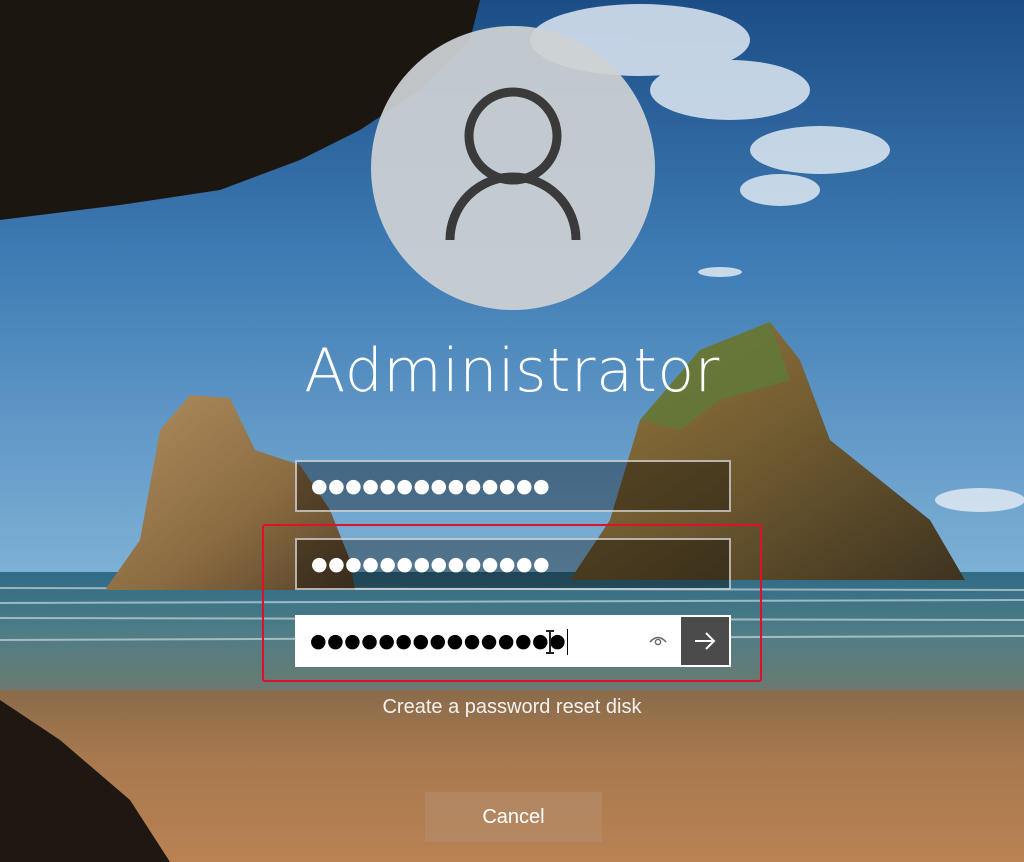  I want to click on user-avatar, so click(513, 168).